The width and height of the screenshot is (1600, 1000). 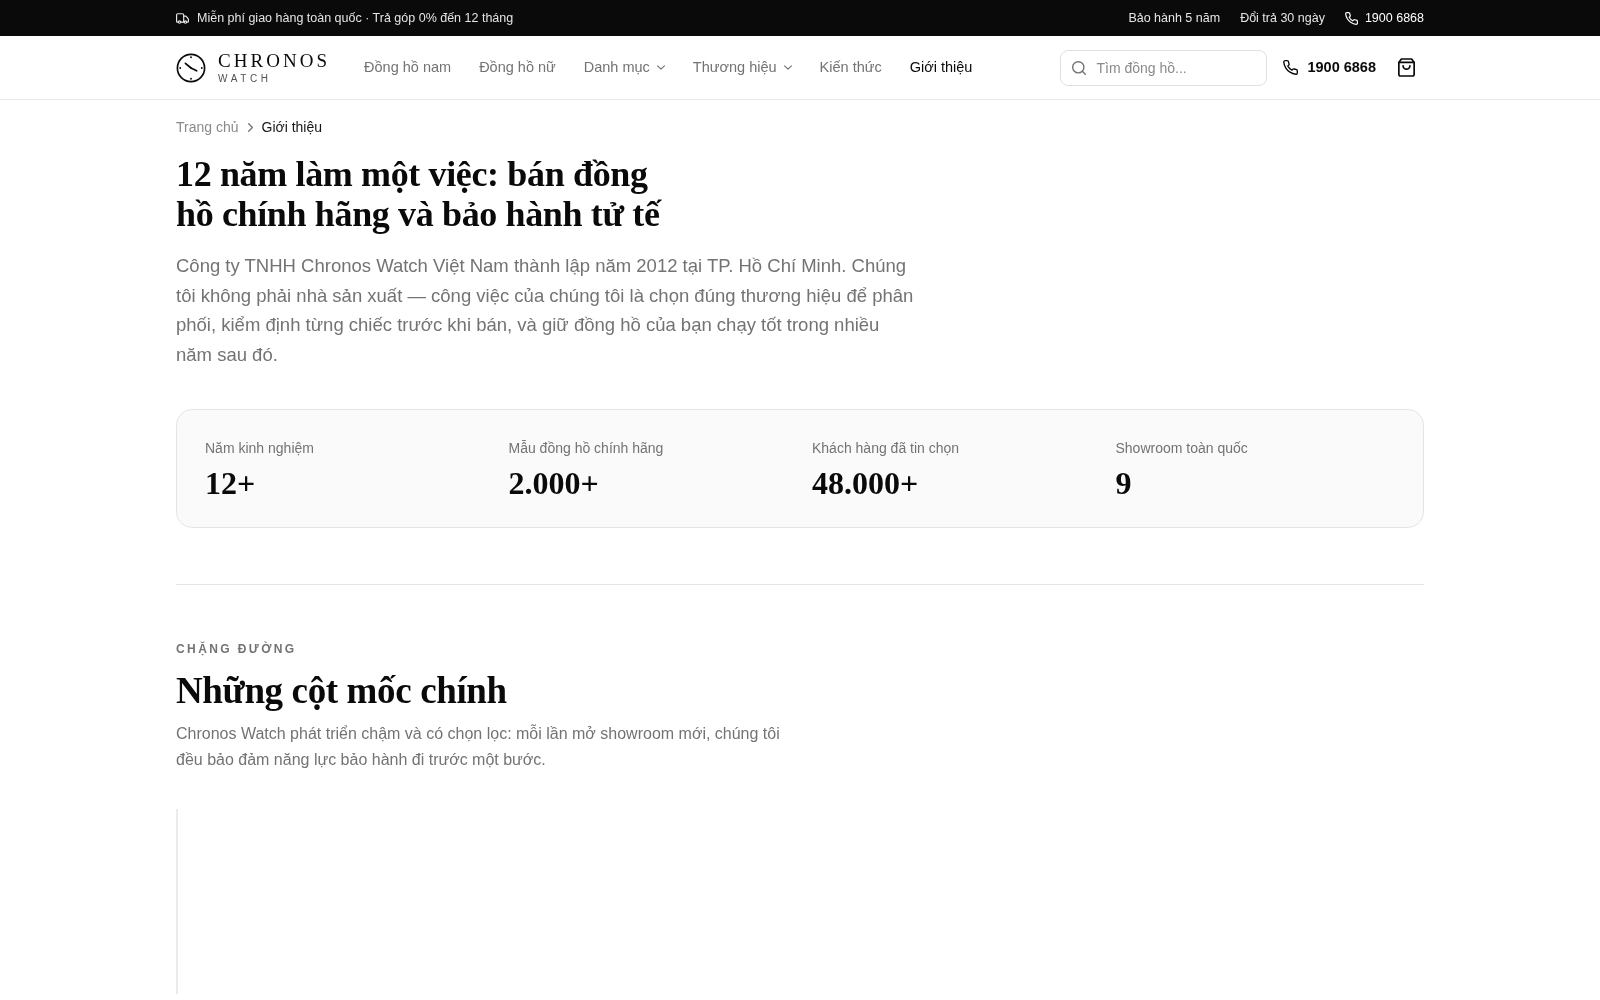 I want to click on chevron-right-icon, so click(x=250, y=127).